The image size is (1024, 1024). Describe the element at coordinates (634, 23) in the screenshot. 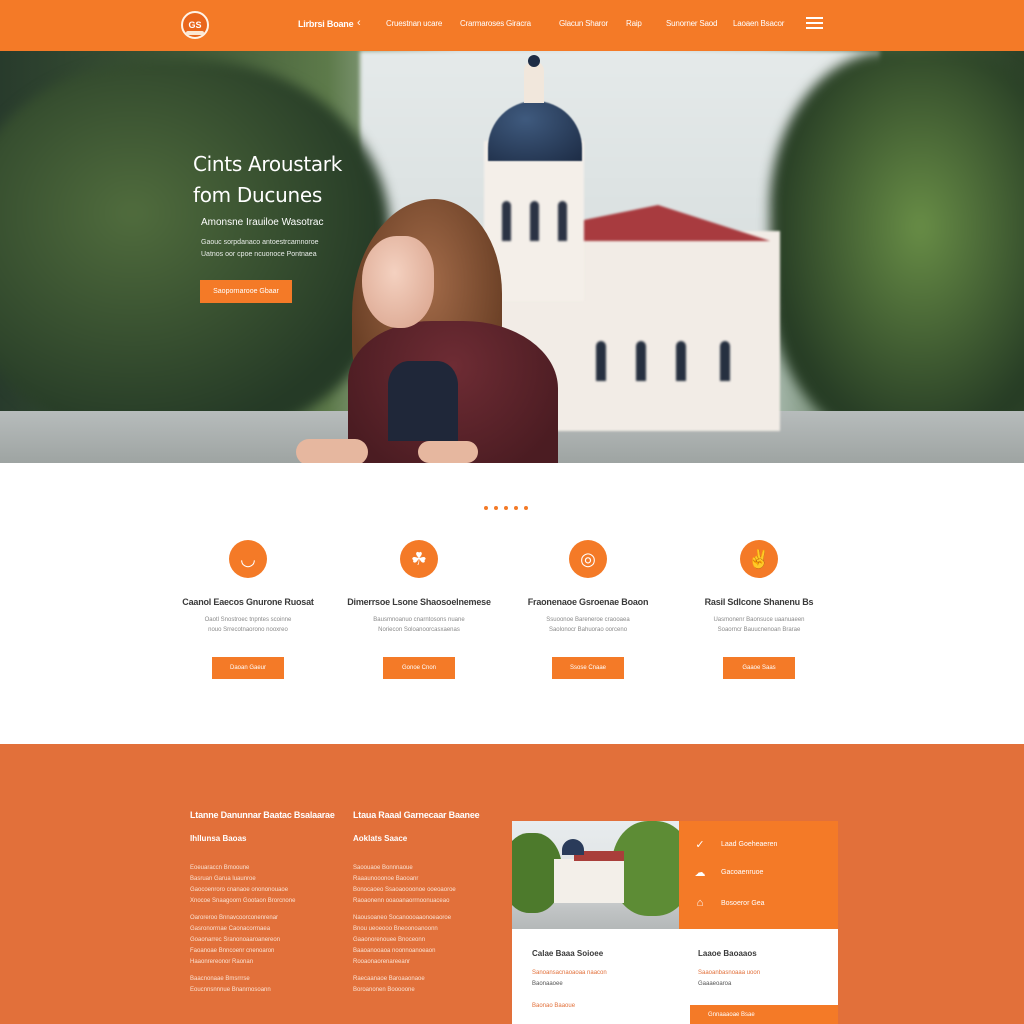

I see `nav-item-4: Raip` at that location.